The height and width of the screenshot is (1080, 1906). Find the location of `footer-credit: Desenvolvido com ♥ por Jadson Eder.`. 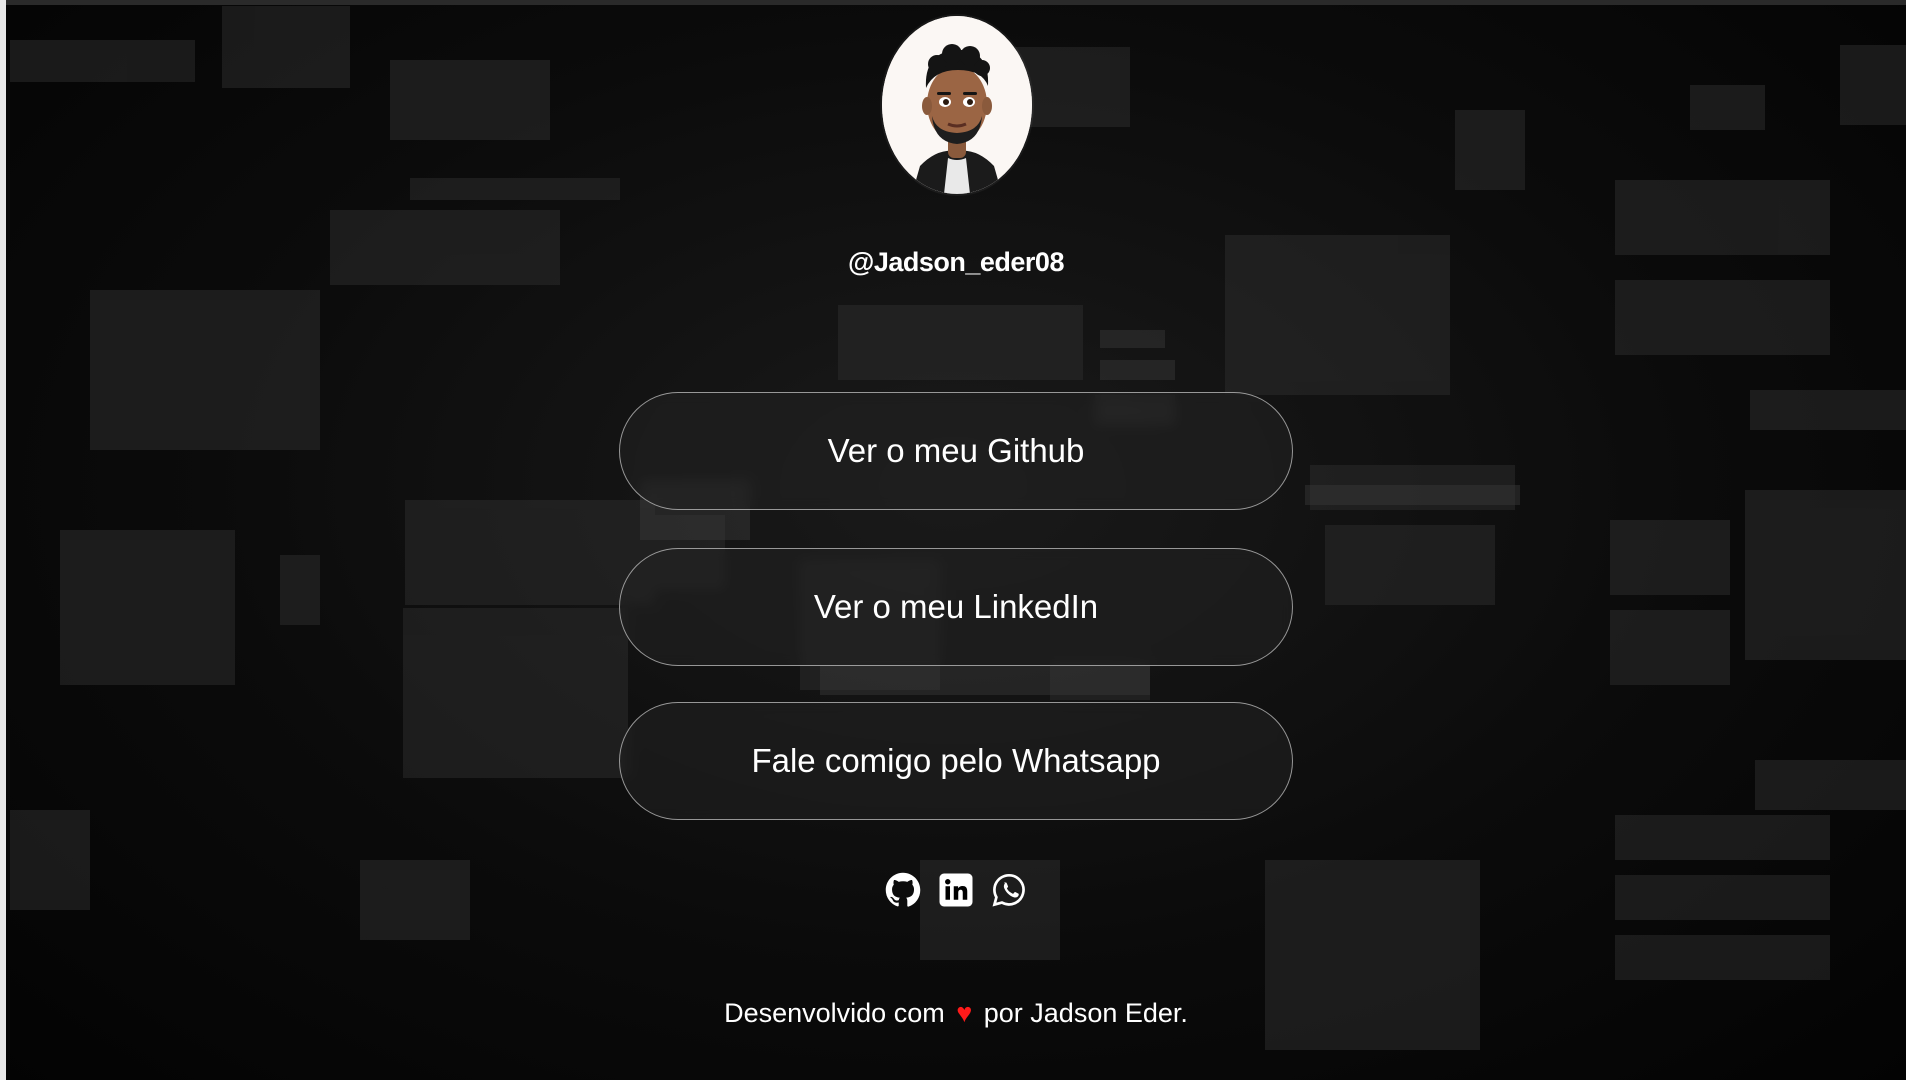

footer-credit: Desenvolvido com ♥ por Jadson Eder. is located at coordinates (956, 1013).